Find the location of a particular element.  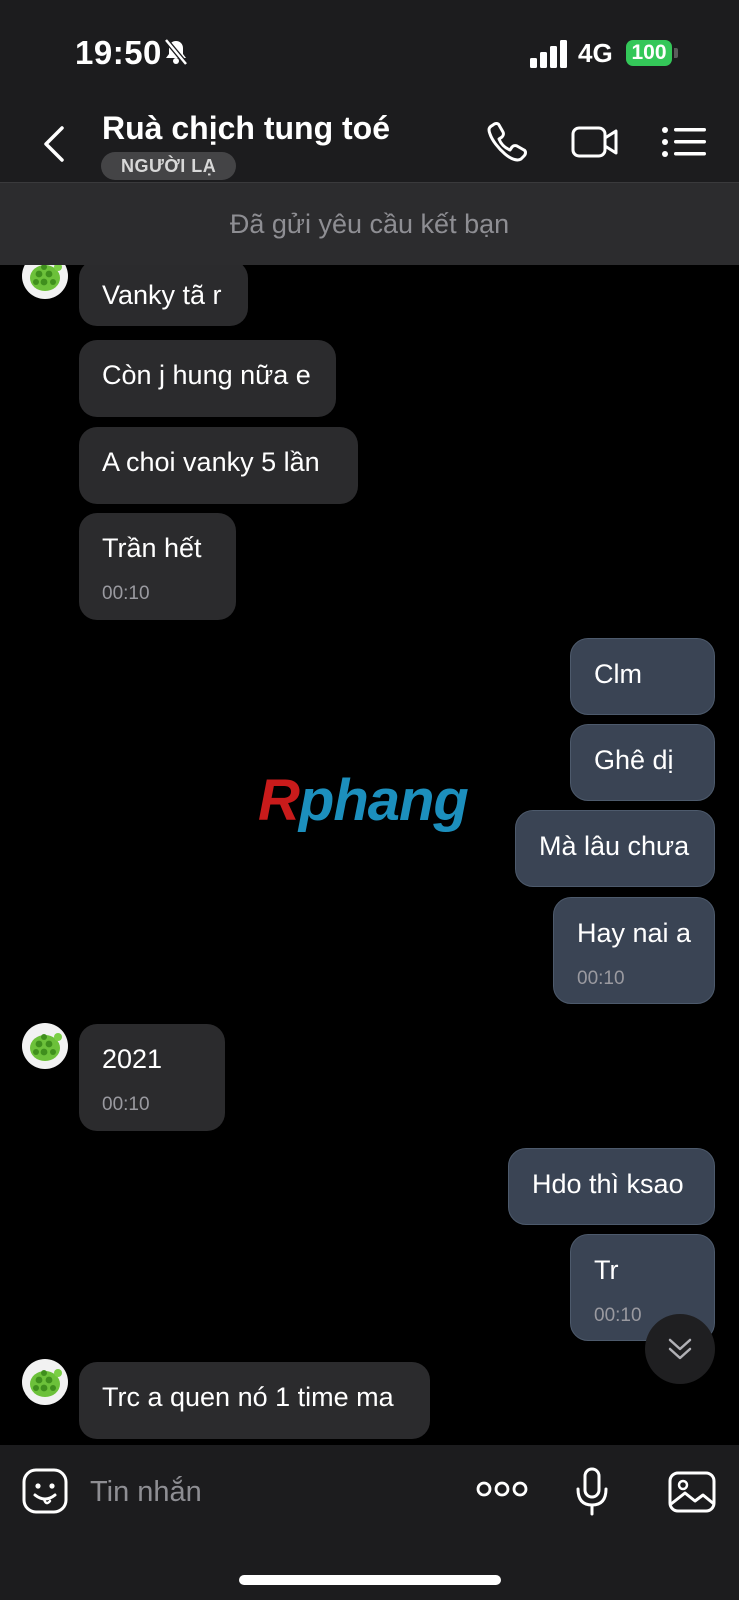

message-text: Còn j hung nữa e is located at coordinates (206, 375).